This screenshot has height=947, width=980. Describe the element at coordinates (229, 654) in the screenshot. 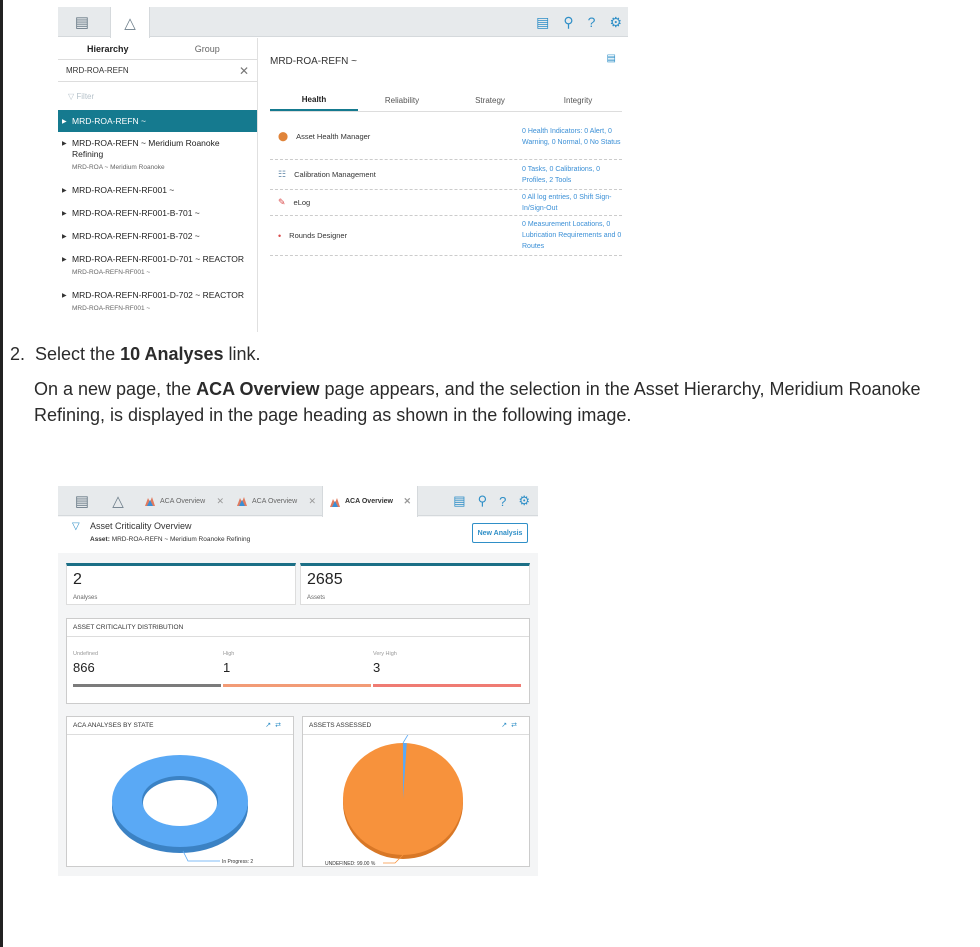

I see `criticality-label: High` at that location.